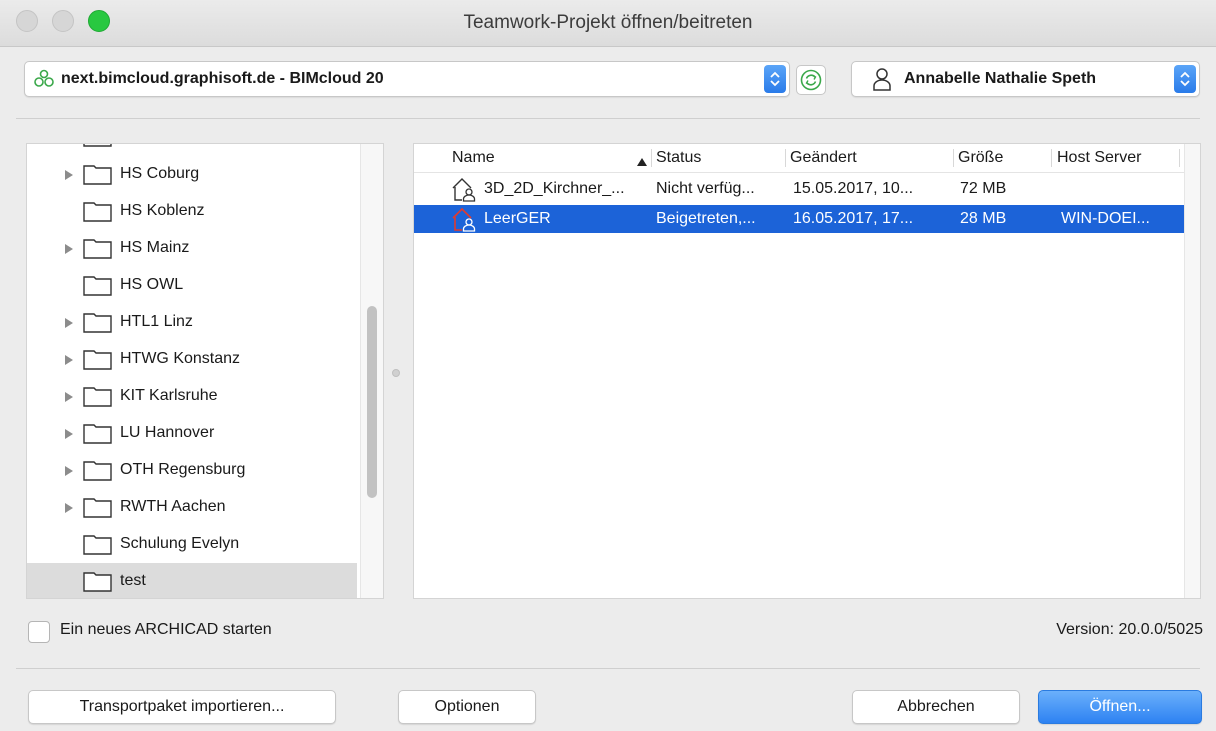  I want to click on teamwork-project-icon, so click(464, 191).